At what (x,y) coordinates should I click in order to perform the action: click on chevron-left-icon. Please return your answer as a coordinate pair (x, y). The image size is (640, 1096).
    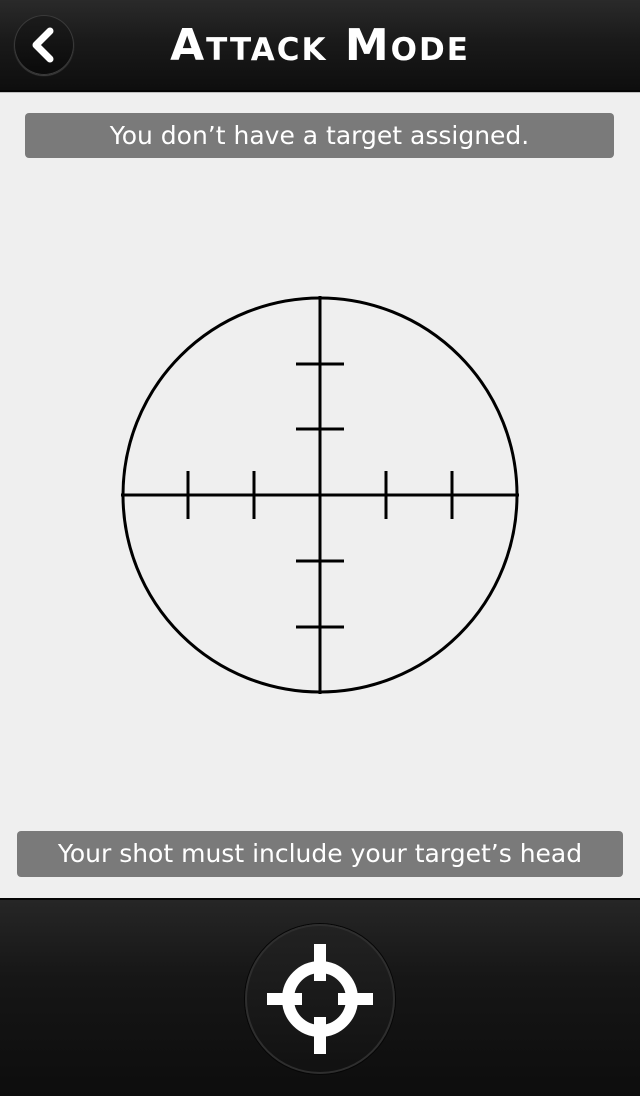
    Looking at the image, I should click on (43, 45).